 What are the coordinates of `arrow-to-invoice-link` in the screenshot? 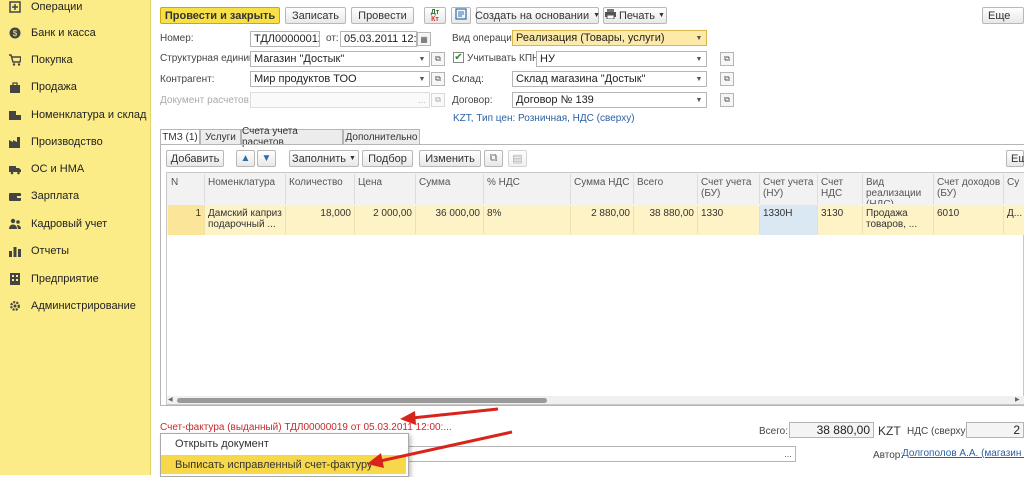 It's located at (449, 416).